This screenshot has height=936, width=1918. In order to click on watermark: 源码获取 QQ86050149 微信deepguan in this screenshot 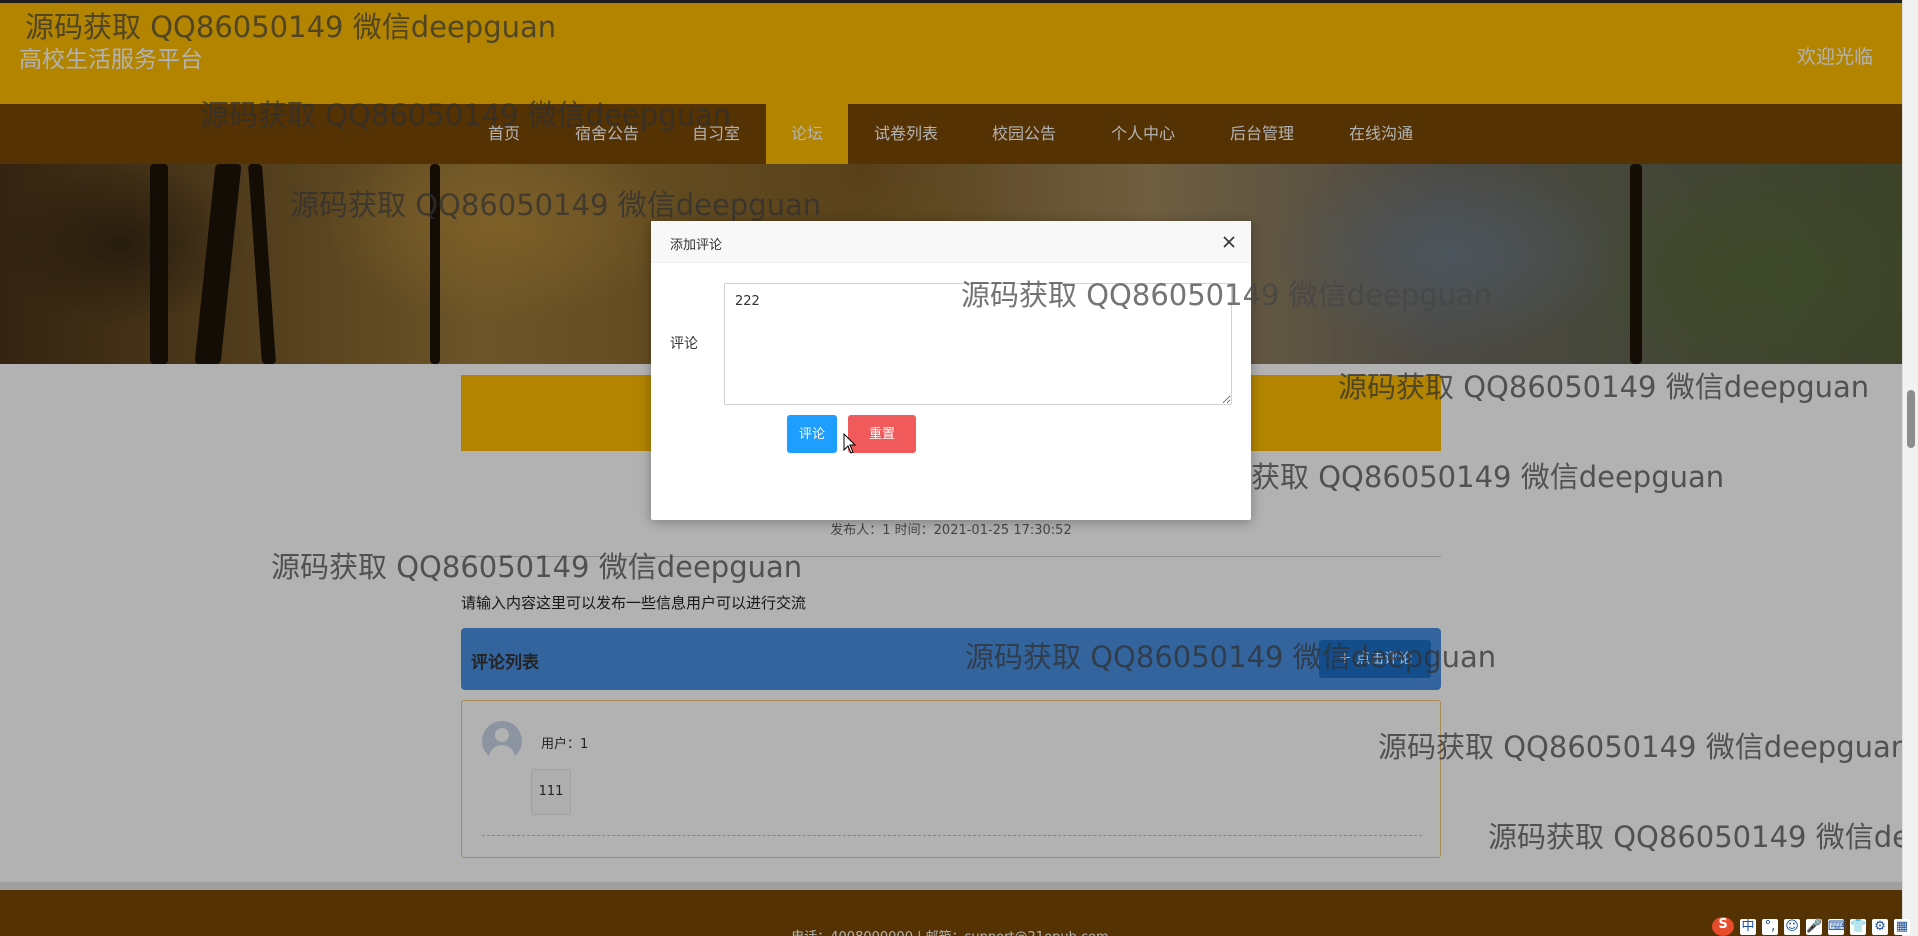, I will do `click(1227, 295)`.